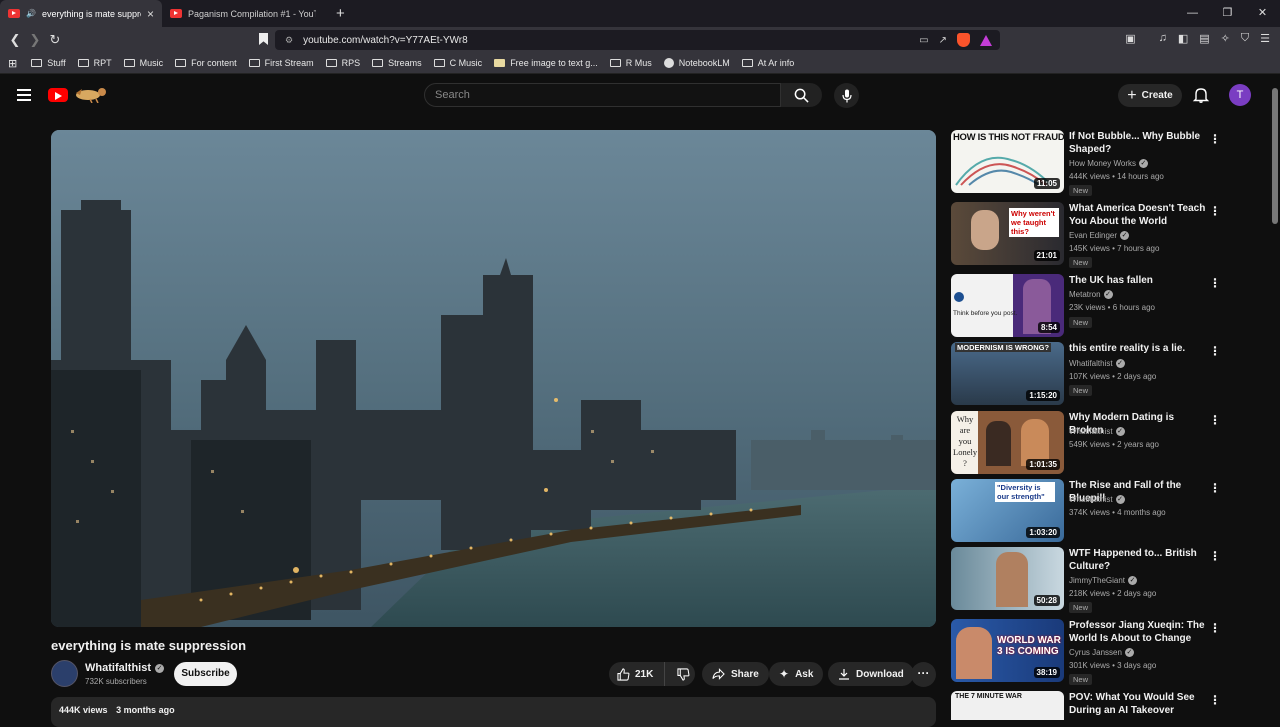 The height and width of the screenshot is (727, 1280). Describe the element at coordinates (1007, 161) in the screenshot. I see `video-thumbnail: HOW IS THIS NOT FRAUD? 11:05` at that location.